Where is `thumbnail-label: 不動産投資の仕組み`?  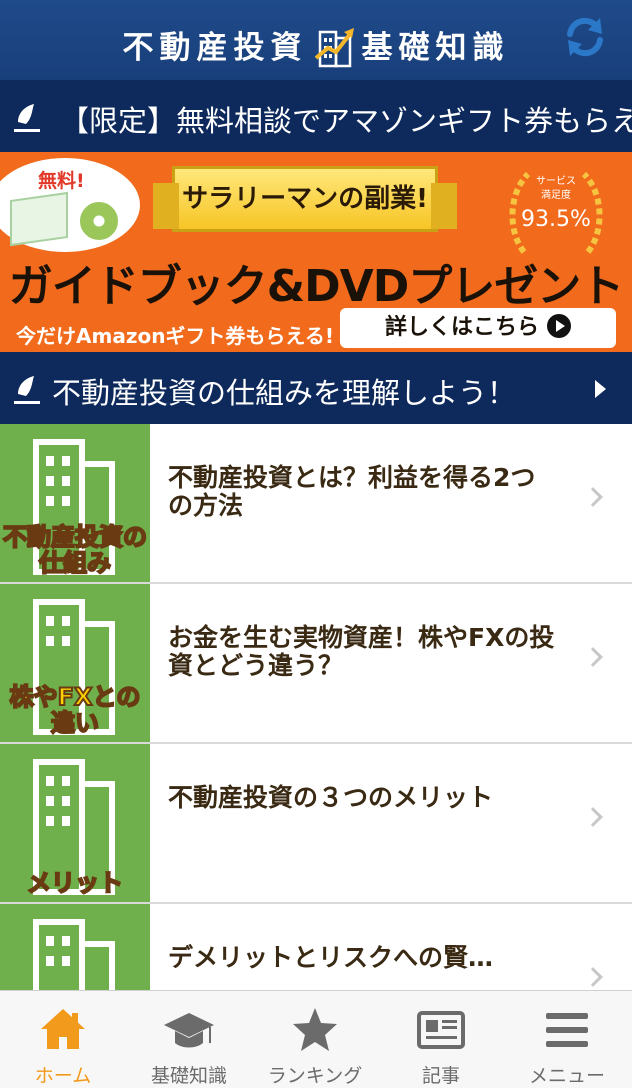 thumbnail-label: 不動産投資の仕組み is located at coordinates (75, 550).